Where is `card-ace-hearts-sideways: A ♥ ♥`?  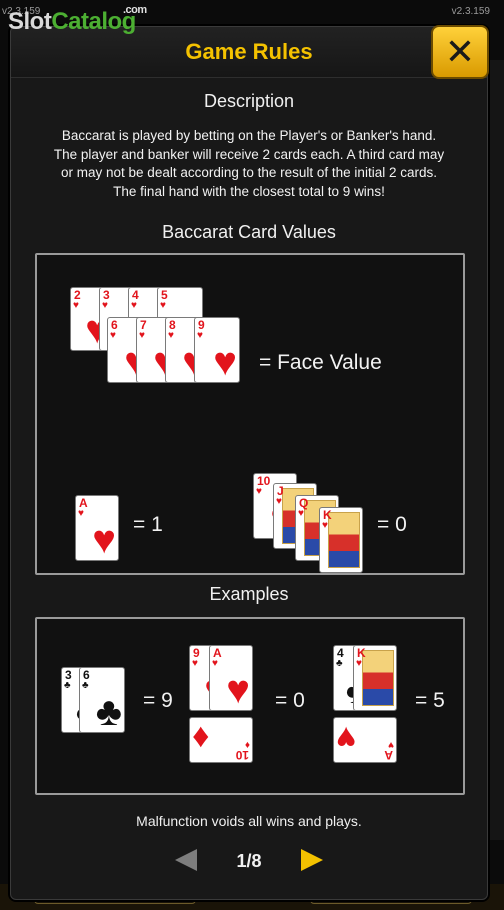
card-ace-hearts-sideways: A ♥ ♥ is located at coordinates (365, 740).